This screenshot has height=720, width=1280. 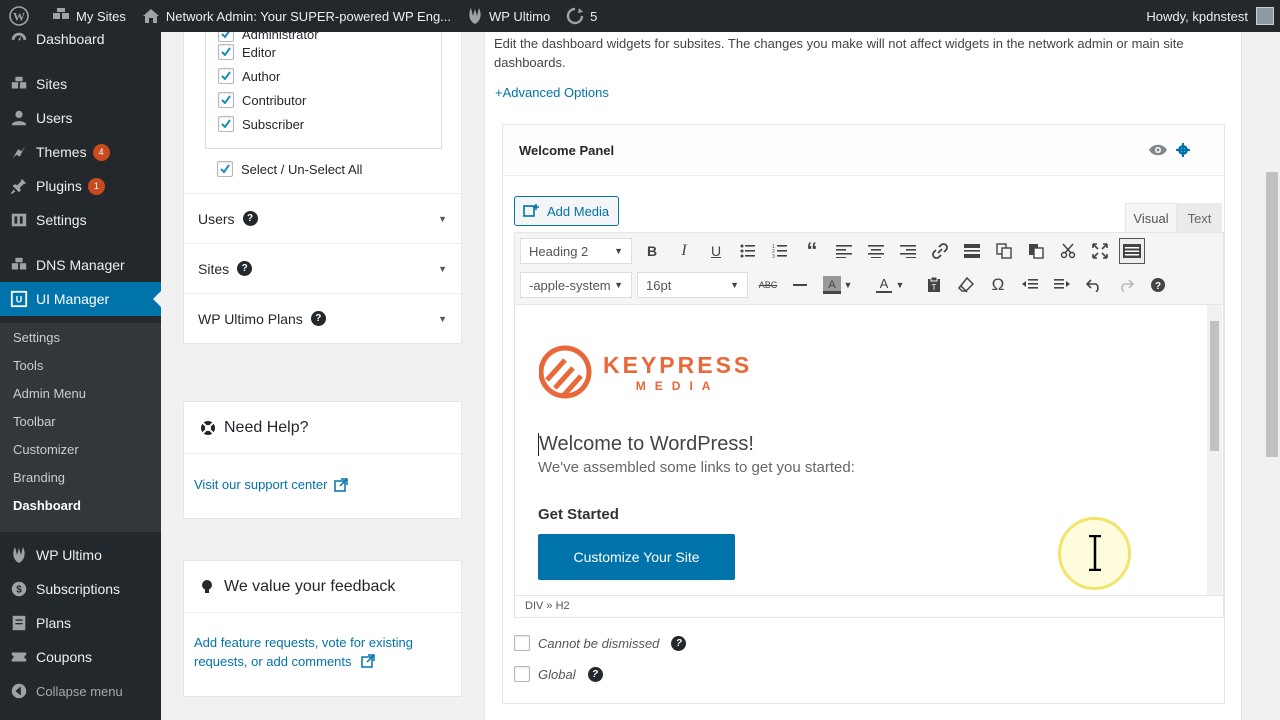 I want to click on checkbox-author, so click(x=226, y=76).